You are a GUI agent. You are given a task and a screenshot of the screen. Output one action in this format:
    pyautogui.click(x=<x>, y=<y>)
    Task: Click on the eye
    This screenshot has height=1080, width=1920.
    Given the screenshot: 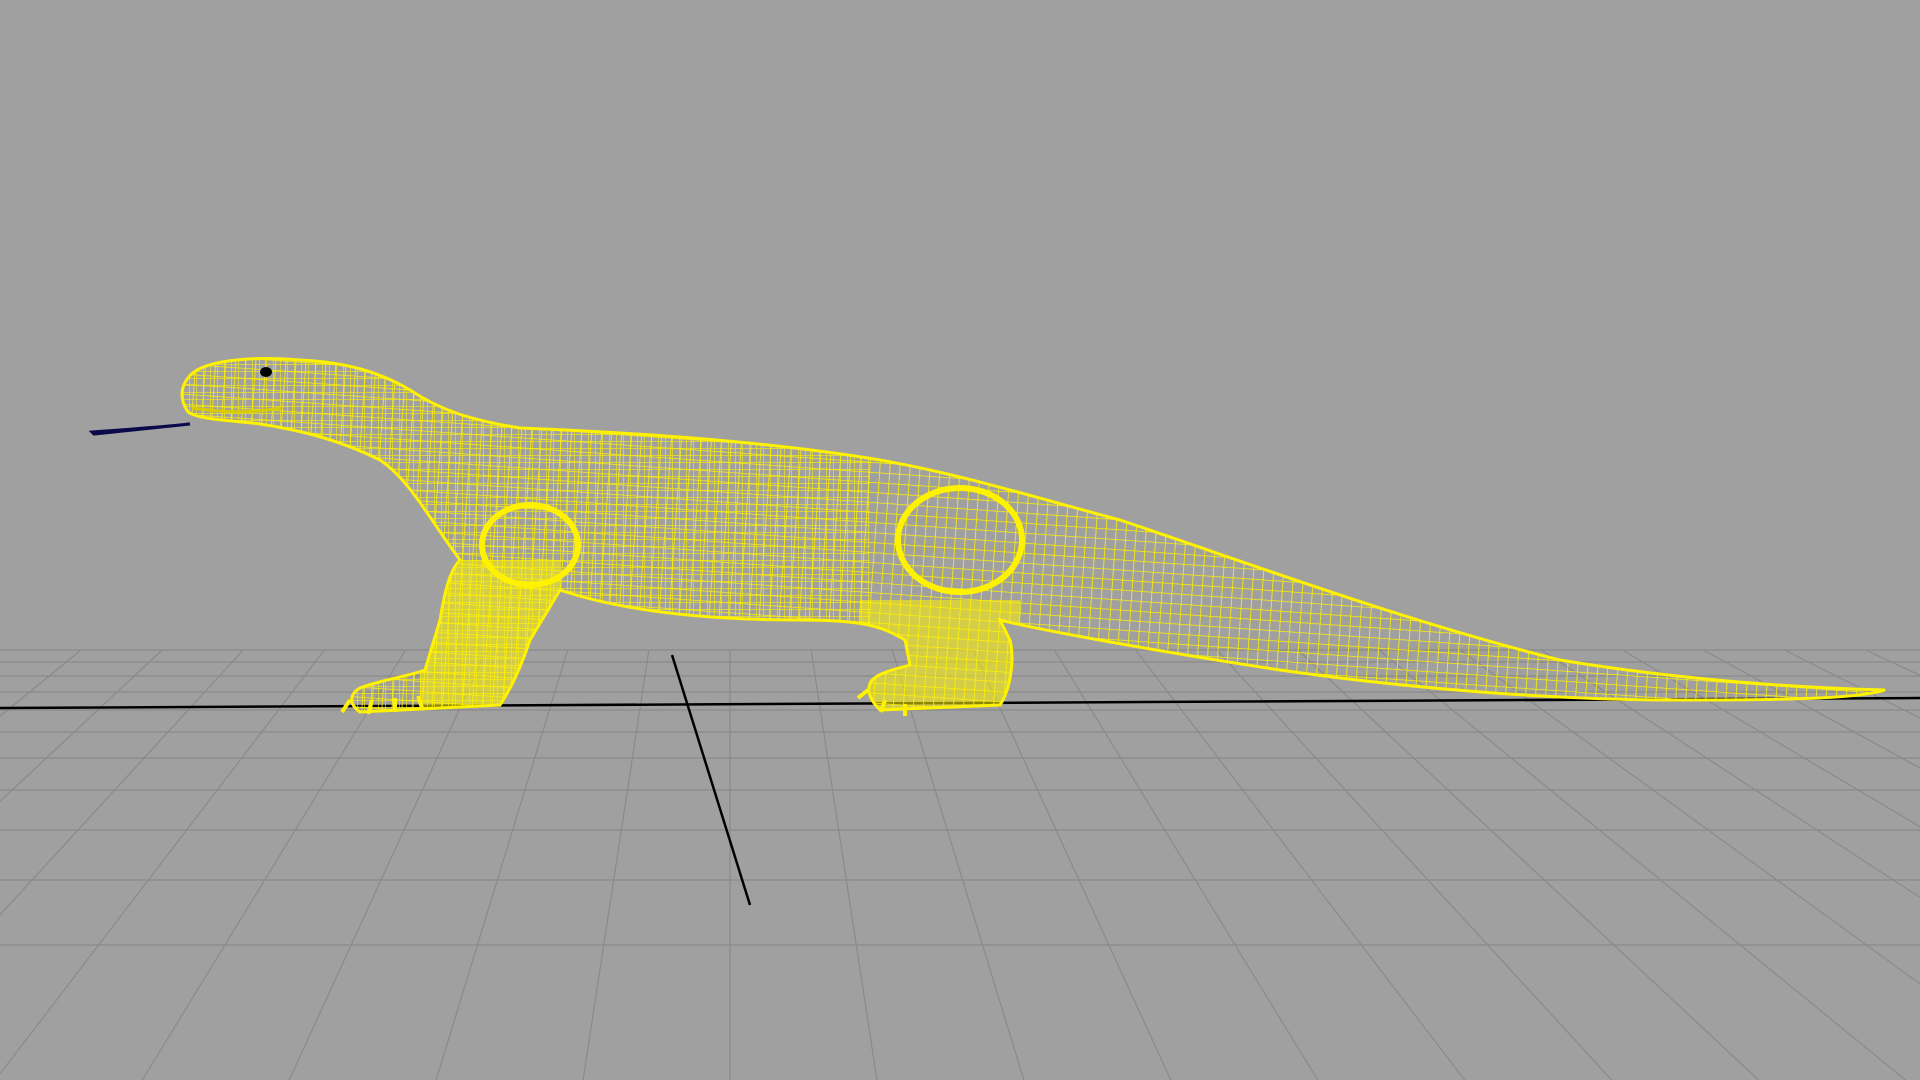 What is the action you would take?
    pyautogui.click(x=266, y=372)
    